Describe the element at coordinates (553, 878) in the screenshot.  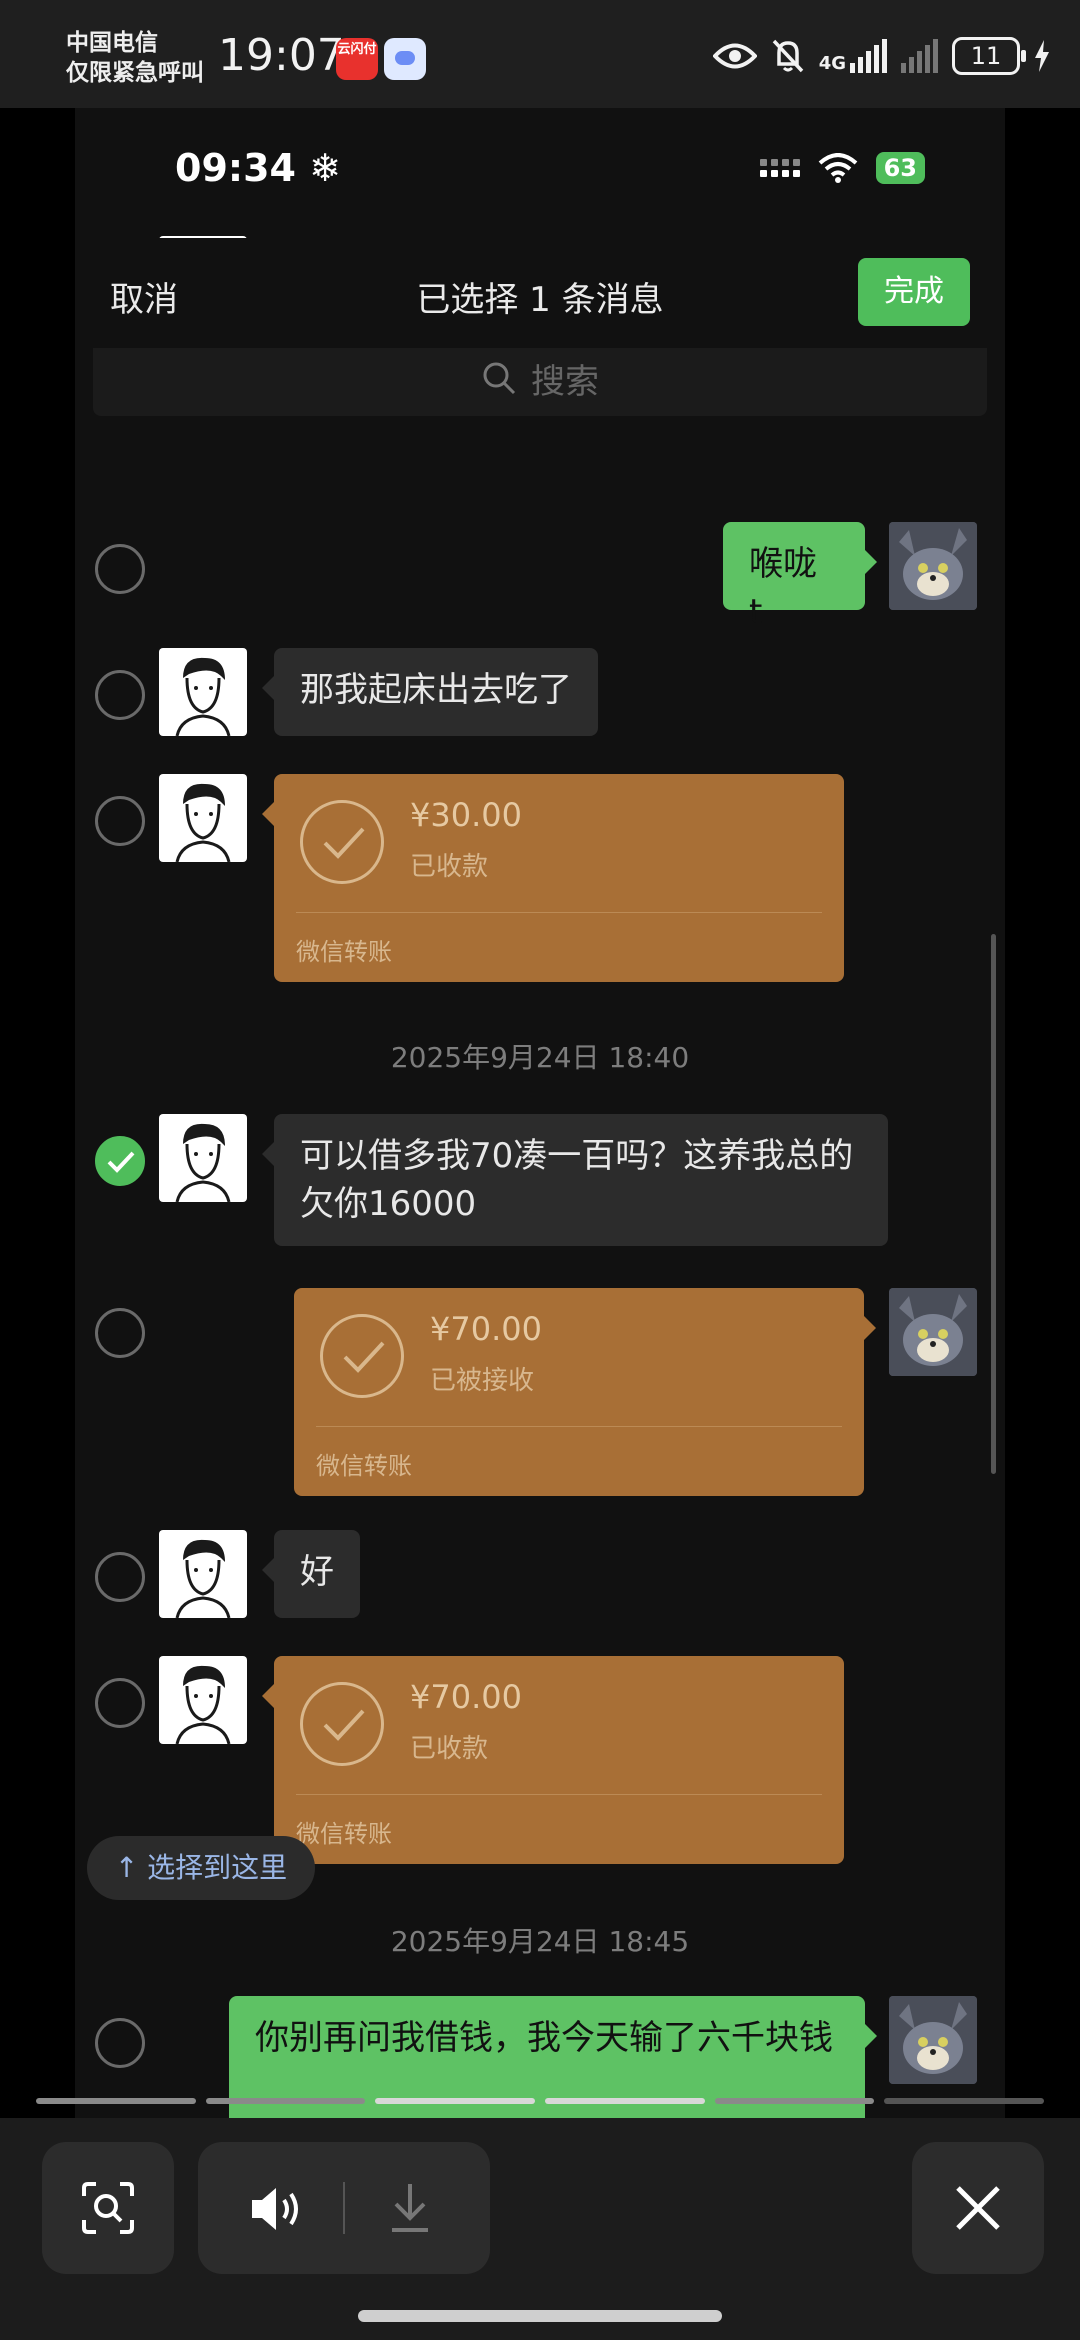
I see `transfer-card: ¥30.00 已收款 微信转账` at that location.